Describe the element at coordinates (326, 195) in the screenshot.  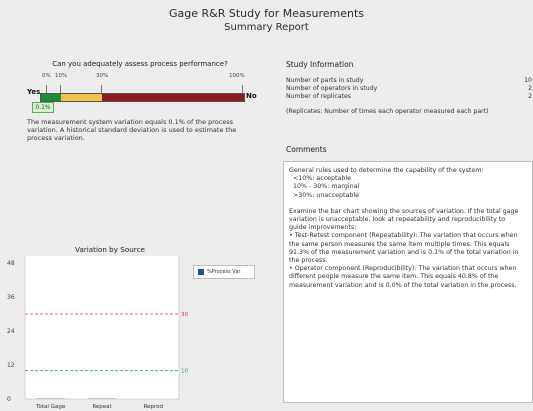
I see `comments-rule: >30%: unacceptable` at that location.